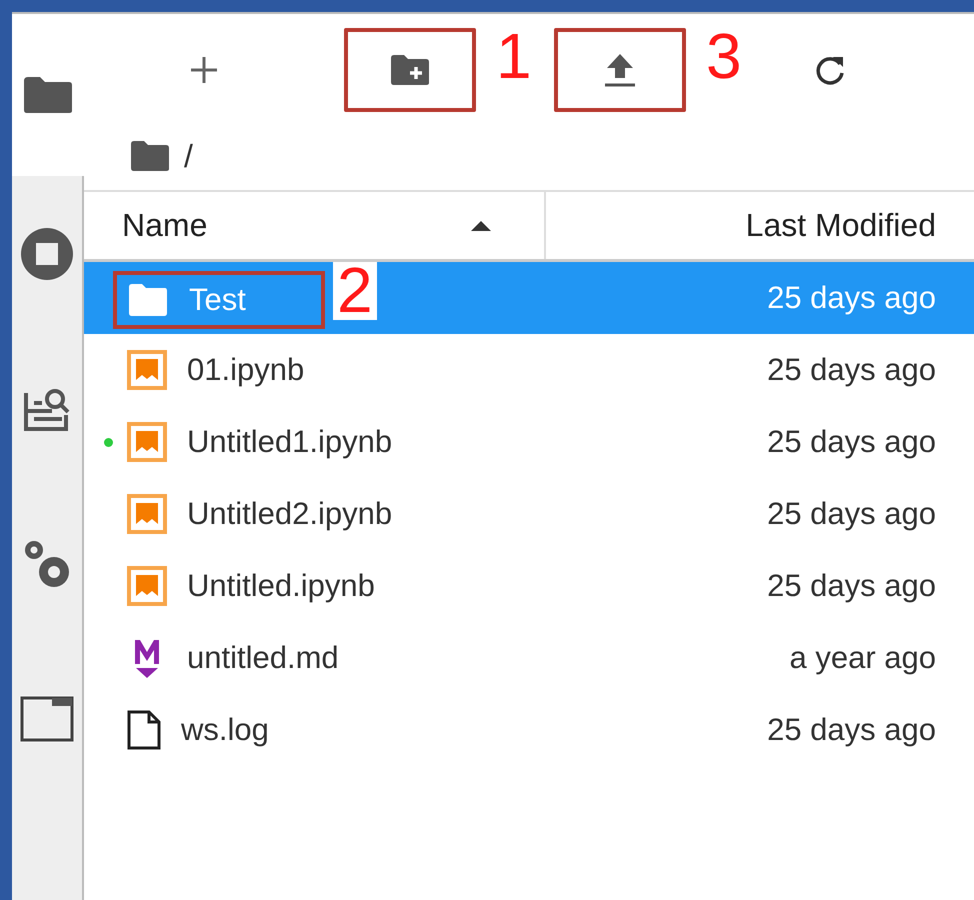 Image resolution: width=974 pixels, height=900 pixels. Describe the element at coordinates (514, 56) in the screenshot. I see `callout-number: 1` at that location.